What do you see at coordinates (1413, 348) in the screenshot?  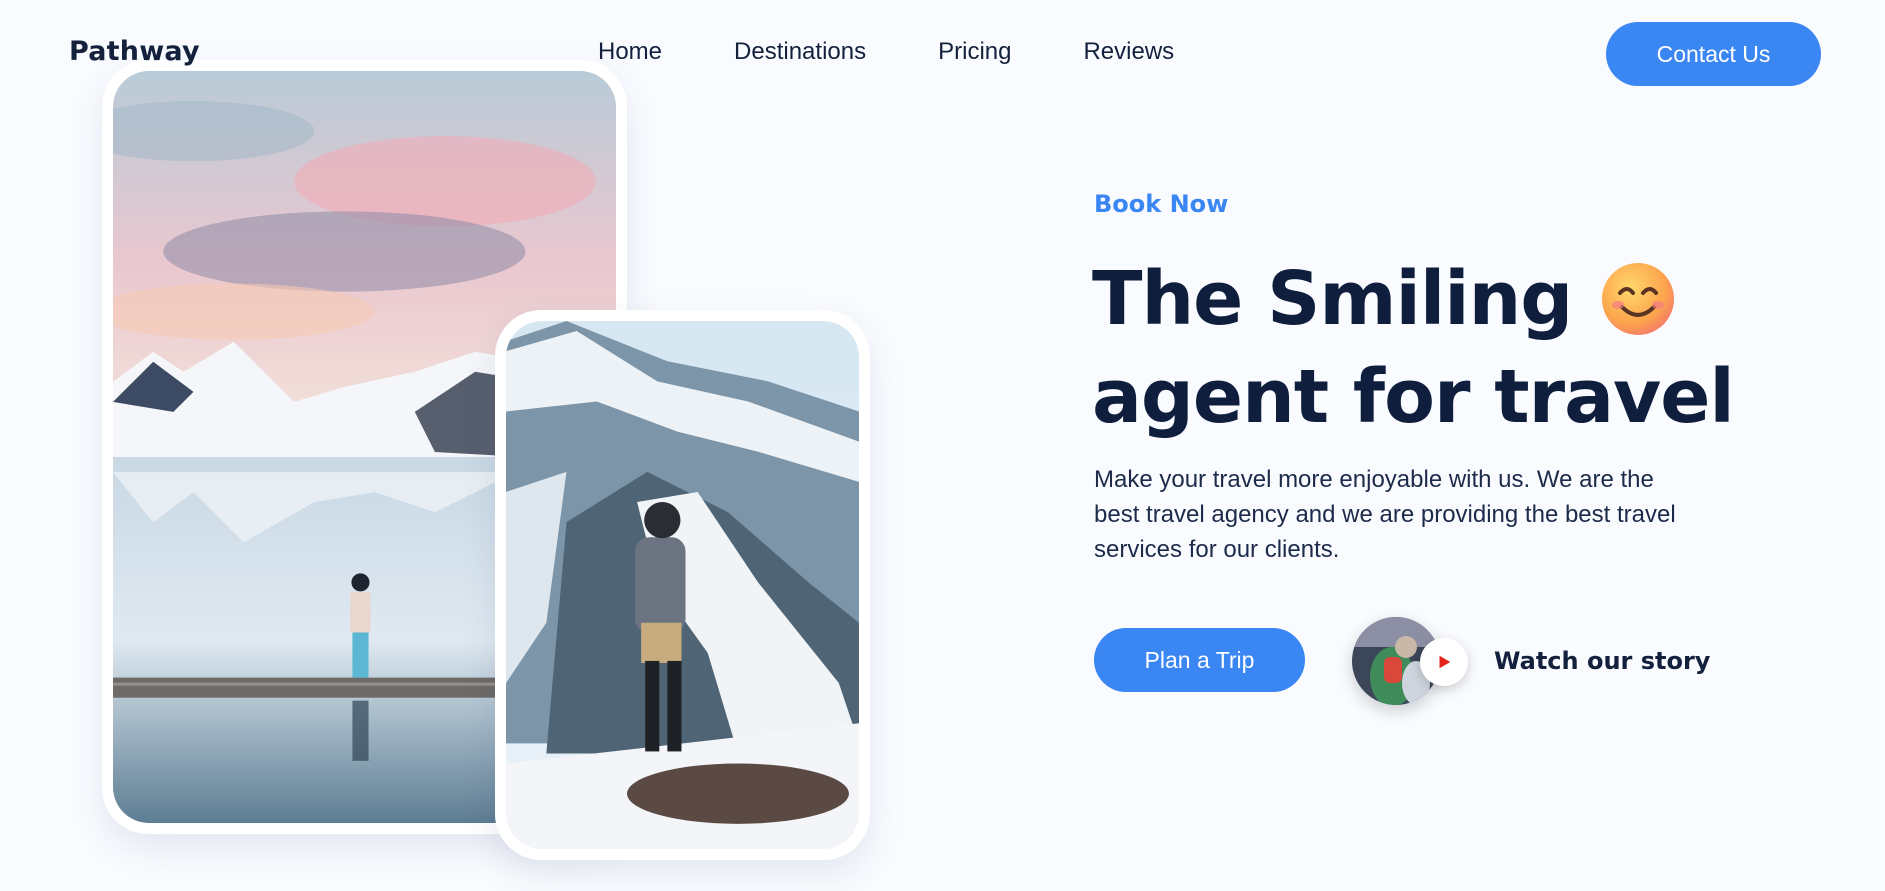 I see `hero-headline: The Smiling agent for travel` at bounding box center [1413, 348].